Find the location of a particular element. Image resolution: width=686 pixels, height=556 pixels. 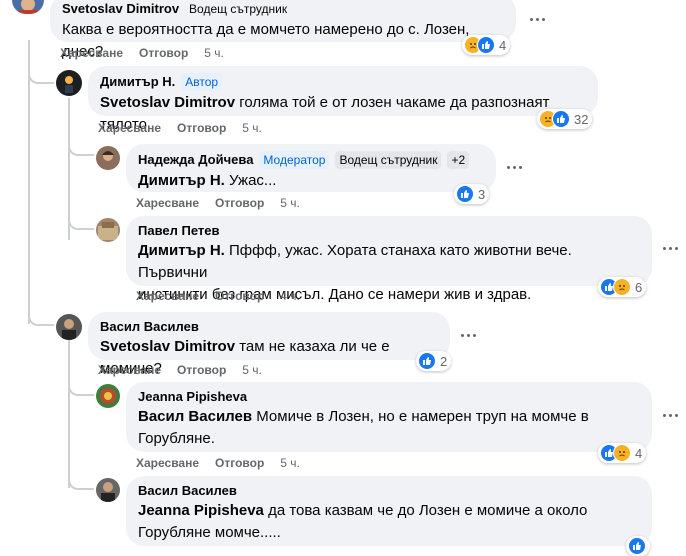

comment-actions: Харесване Отговор 4 ч. is located at coordinates (218, 296).